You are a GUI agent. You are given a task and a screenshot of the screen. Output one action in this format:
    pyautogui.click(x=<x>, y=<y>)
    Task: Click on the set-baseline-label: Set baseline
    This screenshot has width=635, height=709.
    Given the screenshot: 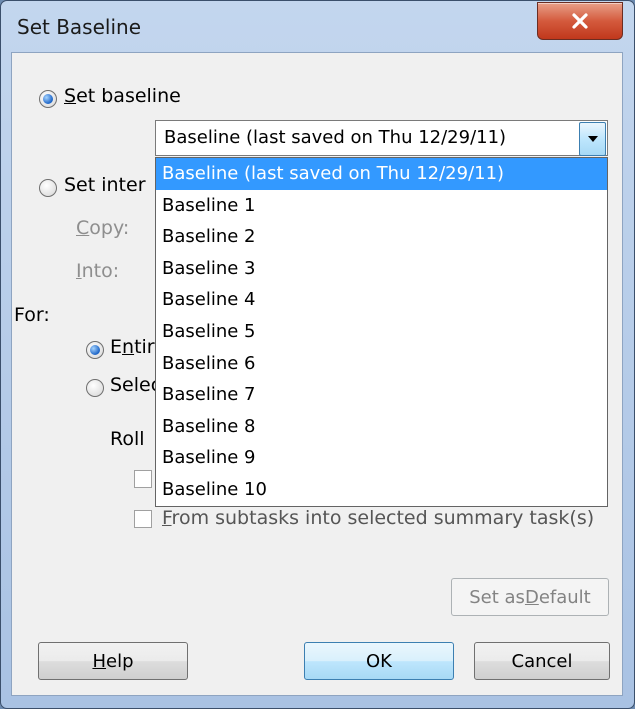 What is the action you would take?
    pyautogui.click(x=122, y=96)
    